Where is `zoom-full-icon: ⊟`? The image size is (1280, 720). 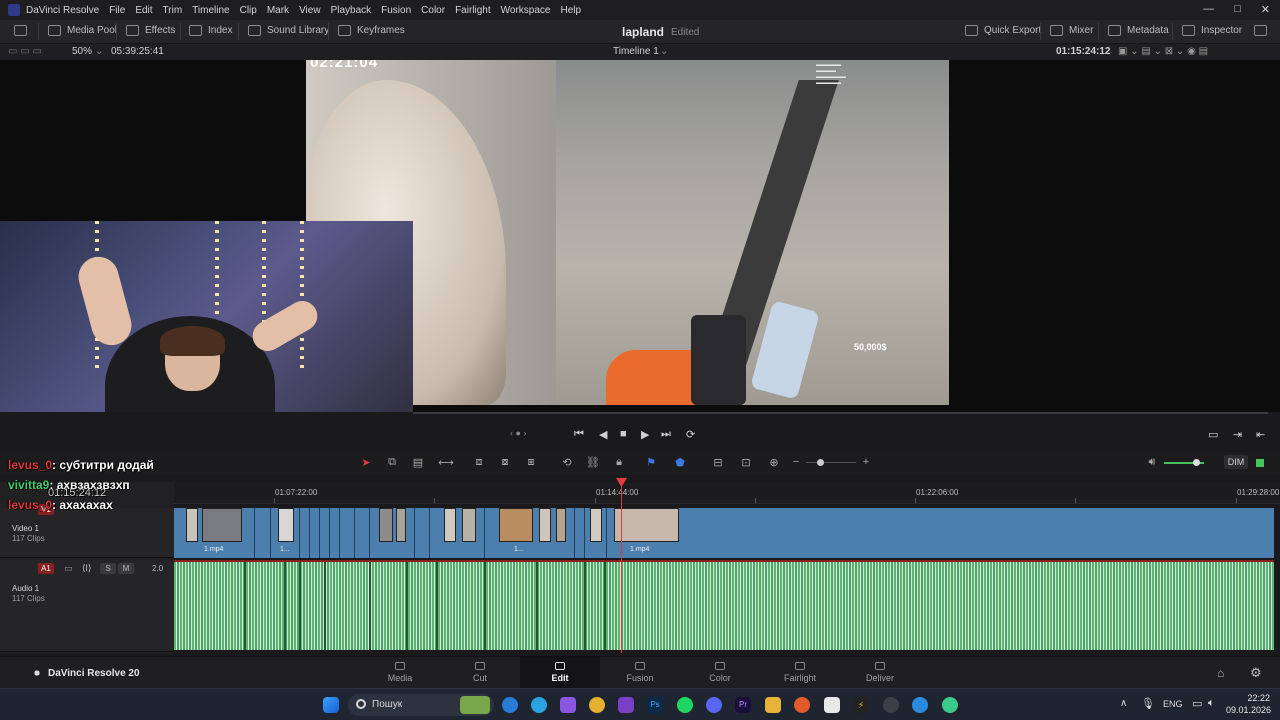
zoom-full-icon: ⊟ is located at coordinates (718, 462).